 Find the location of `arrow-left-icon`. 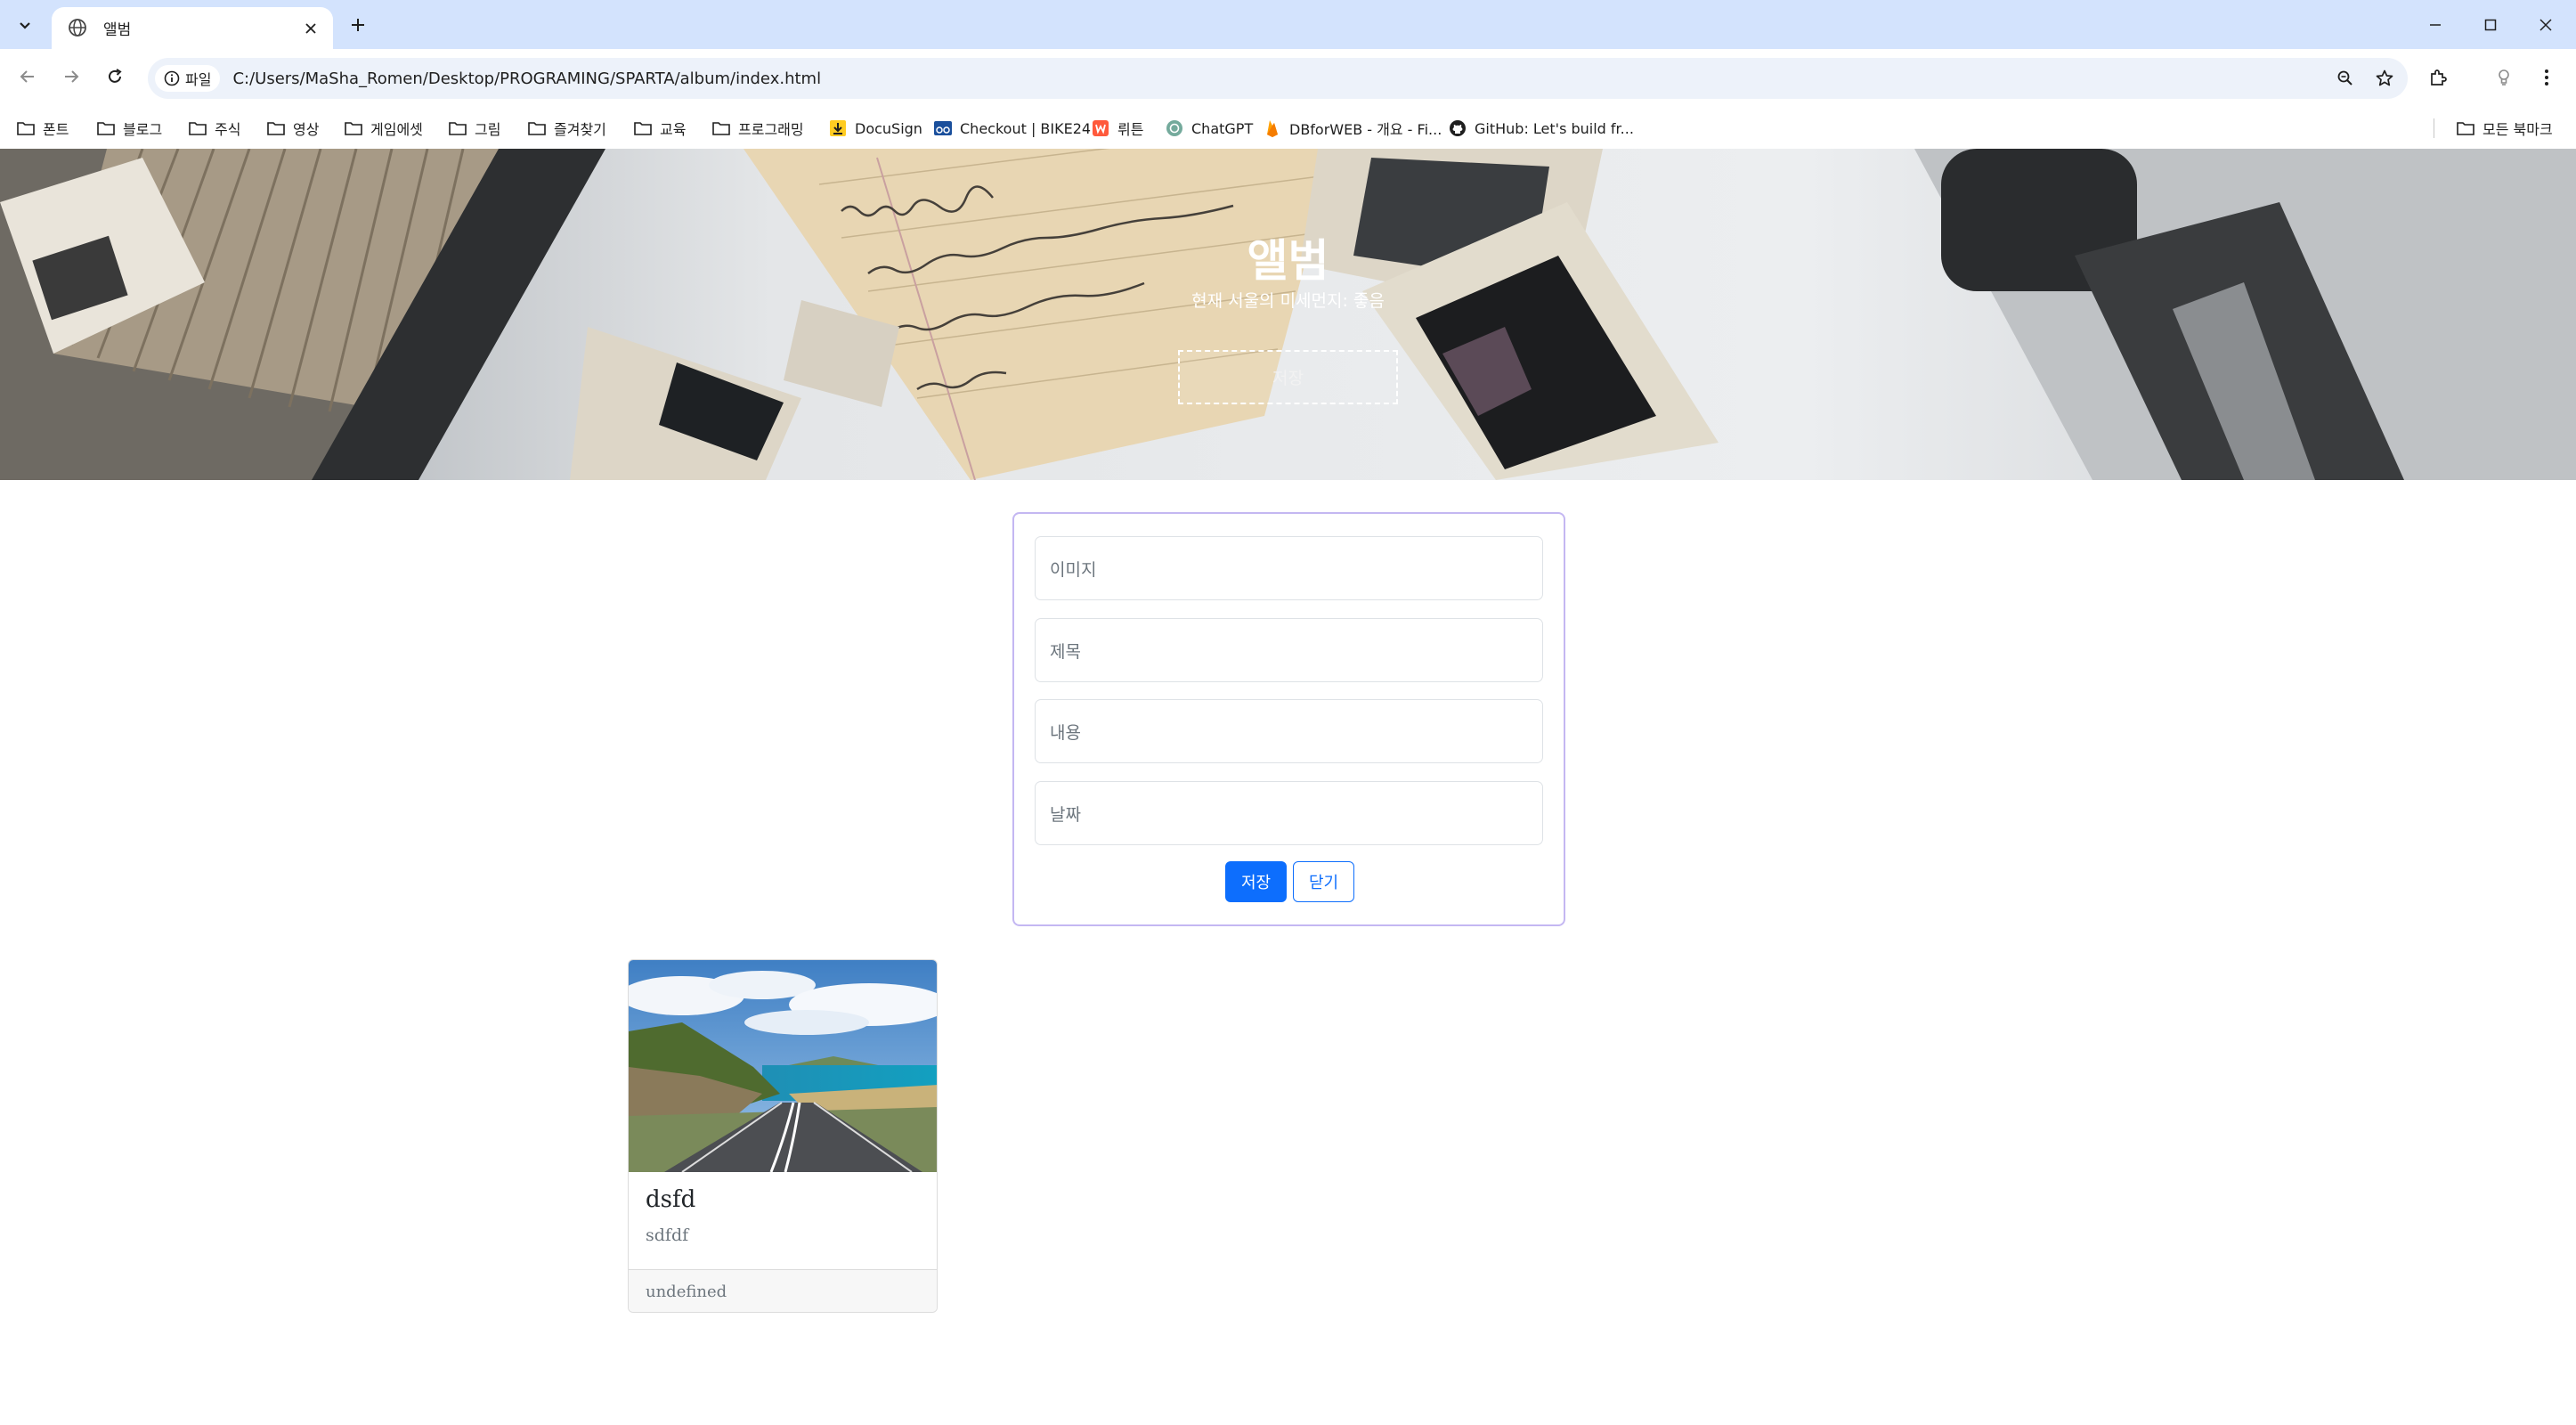

arrow-left-icon is located at coordinates (27, 76).